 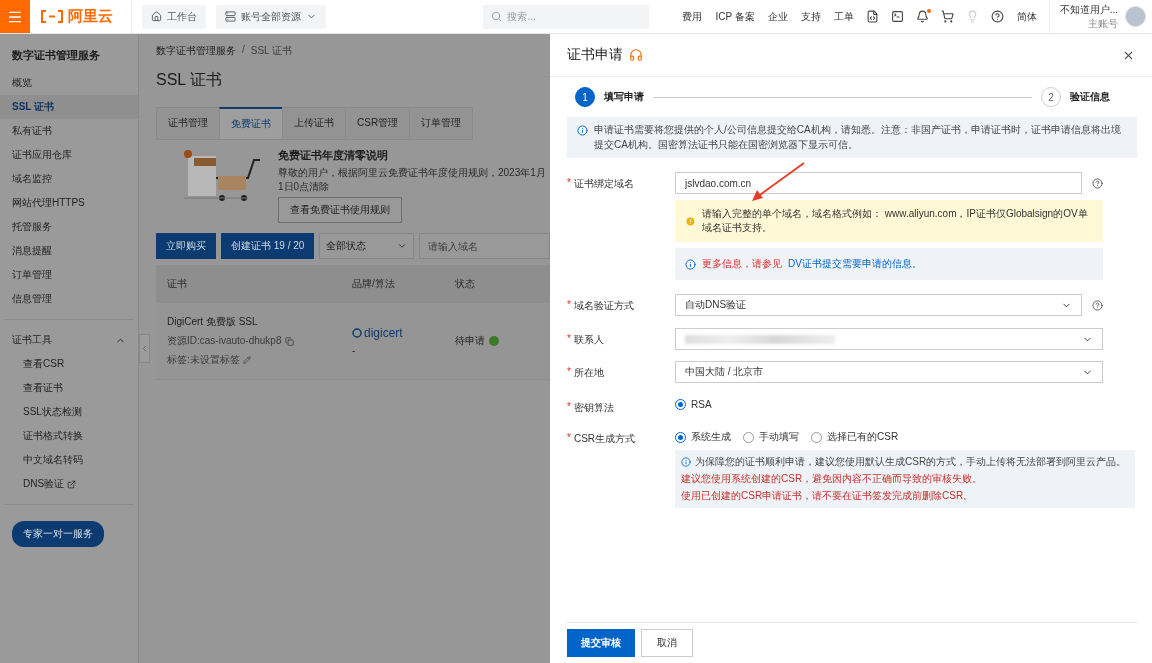 I want to click on field-label: * 密钥算法, so click(x=591, y=407).